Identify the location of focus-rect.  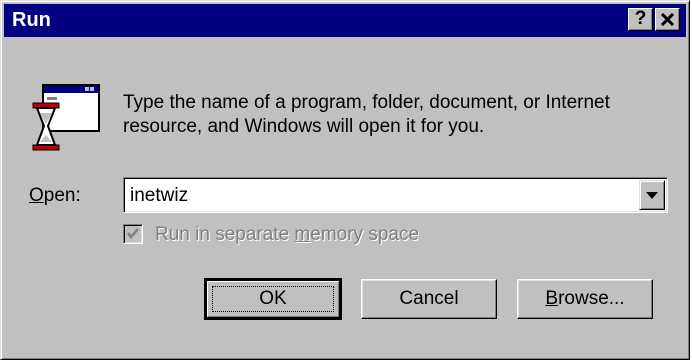
(273, 299).